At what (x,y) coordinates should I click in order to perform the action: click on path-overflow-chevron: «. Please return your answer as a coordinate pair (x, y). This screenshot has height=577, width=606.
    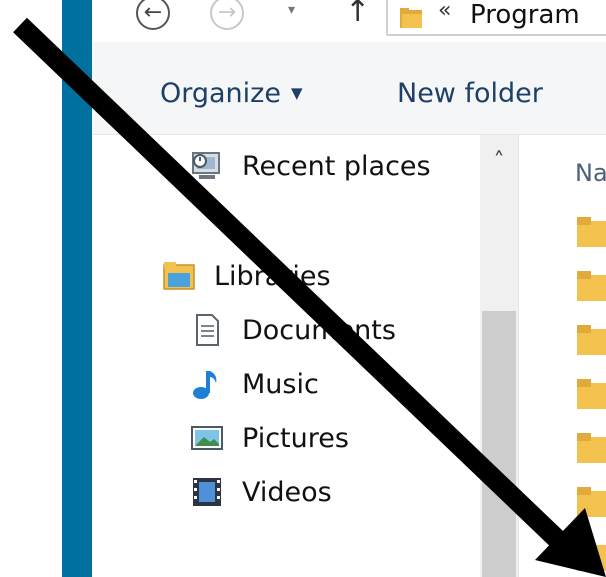
    Looking at the image, I should click on (444, 11).